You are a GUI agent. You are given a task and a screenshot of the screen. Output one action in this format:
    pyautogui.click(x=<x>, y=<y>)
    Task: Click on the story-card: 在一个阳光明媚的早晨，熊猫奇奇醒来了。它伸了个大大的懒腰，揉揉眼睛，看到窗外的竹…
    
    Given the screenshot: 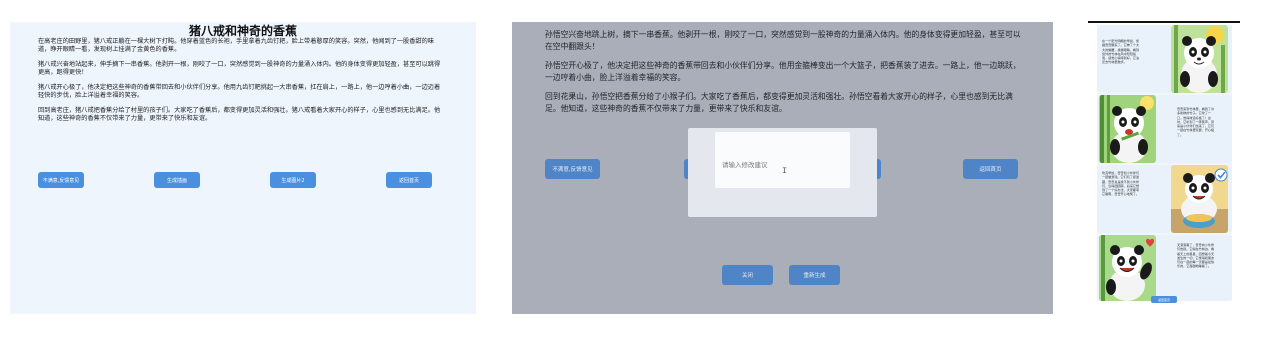 What is the action you would take?
    pyautogui.click(x=1164, y=59)
    